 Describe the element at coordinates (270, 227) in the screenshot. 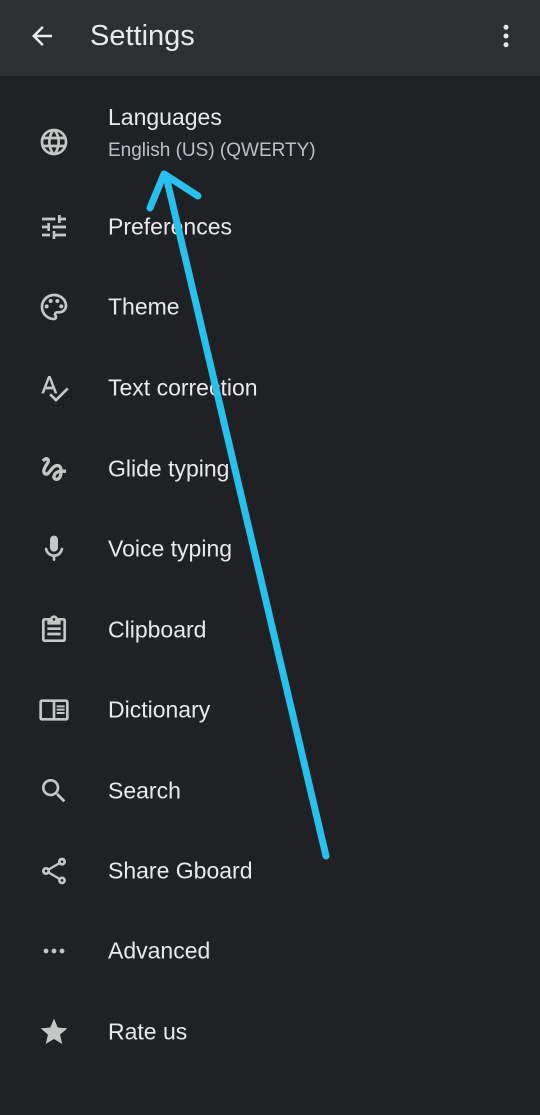

I see `settings-item-preferences: Preferences` at that location.